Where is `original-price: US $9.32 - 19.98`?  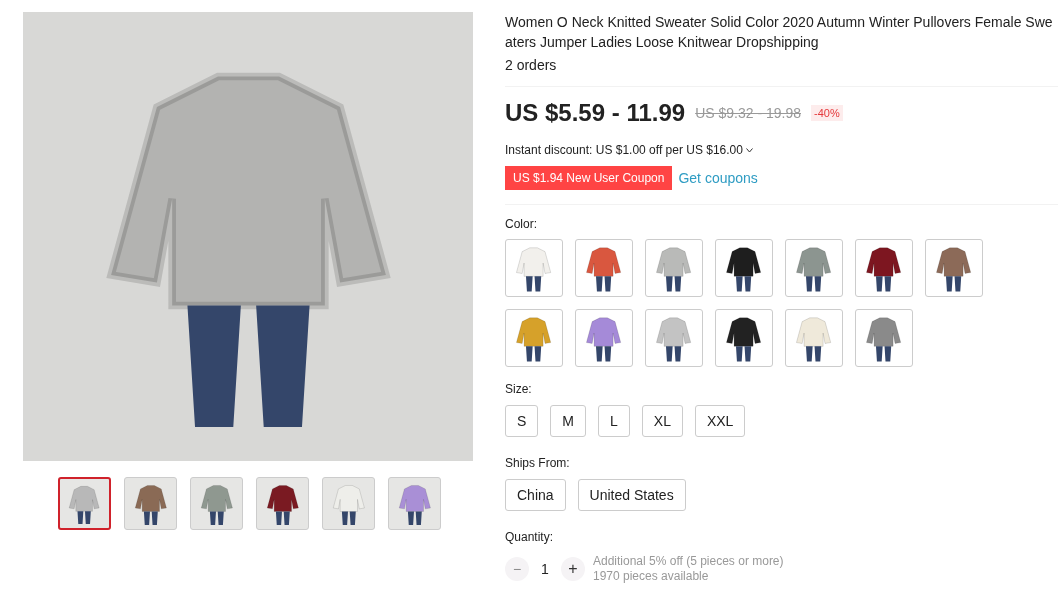 original-price: US $9.32 - 19.98 is located at coordinates (748, 113).